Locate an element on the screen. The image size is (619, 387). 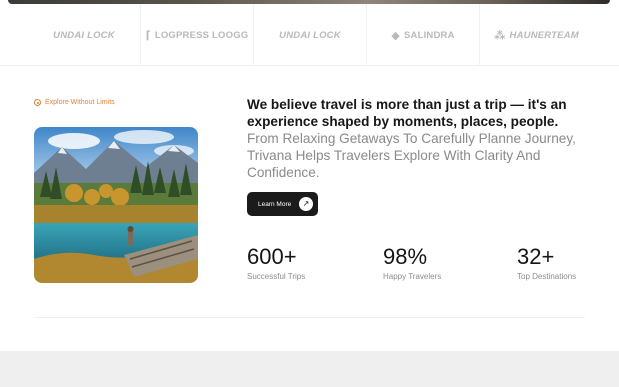
stat-label: Top Destinations is located at coordinates (547, 276).